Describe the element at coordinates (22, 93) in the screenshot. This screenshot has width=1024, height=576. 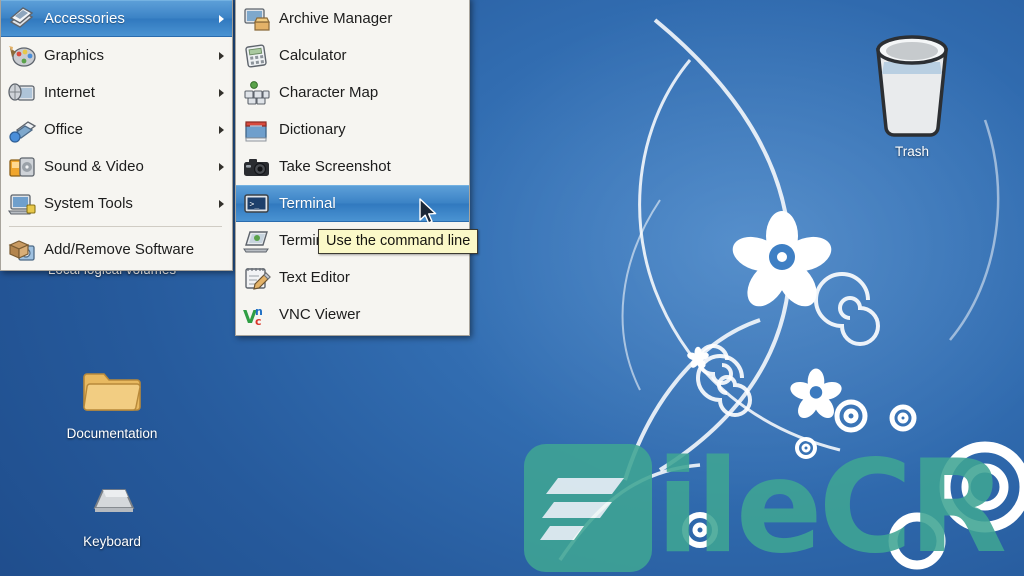
I see `internet-icon` at that location.